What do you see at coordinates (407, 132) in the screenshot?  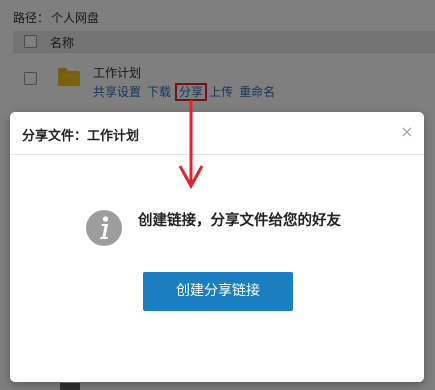 I see `close-icon: ×` at bounding box center [407, 132].